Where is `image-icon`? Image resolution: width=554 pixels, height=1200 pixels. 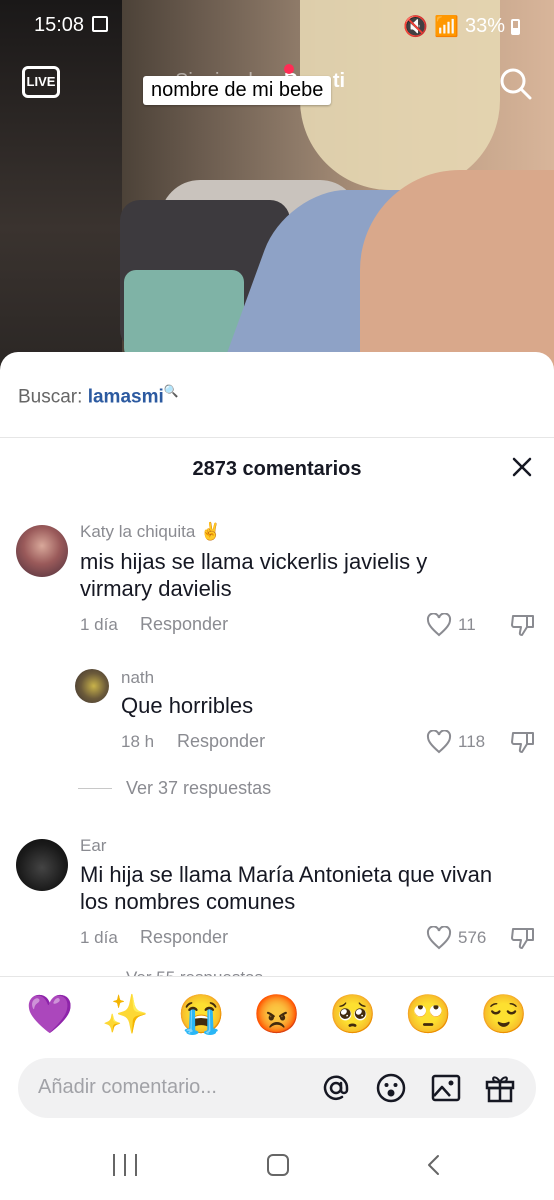
image-icon is located at coordinates (446, 1088).